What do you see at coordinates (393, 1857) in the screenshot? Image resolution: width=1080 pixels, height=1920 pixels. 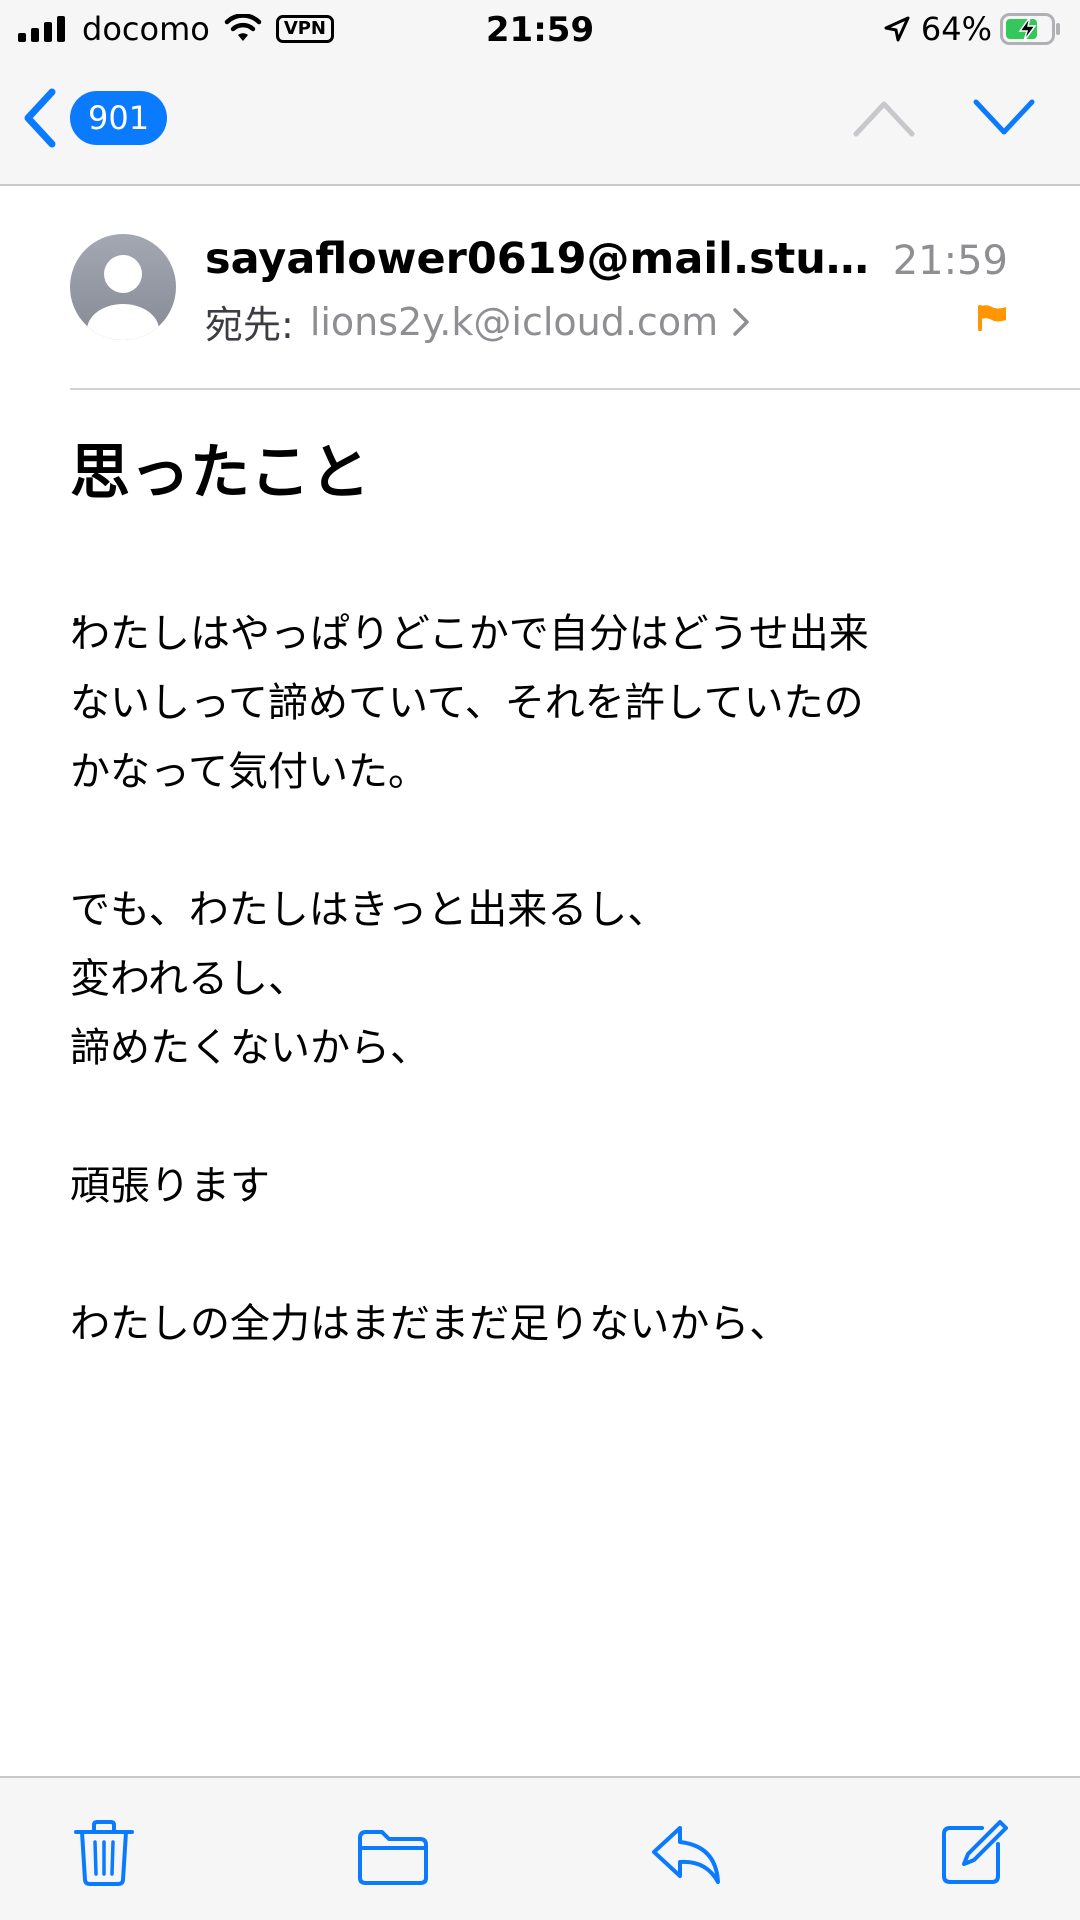 I see `folder-icon` at bounding box center [393, 1857].